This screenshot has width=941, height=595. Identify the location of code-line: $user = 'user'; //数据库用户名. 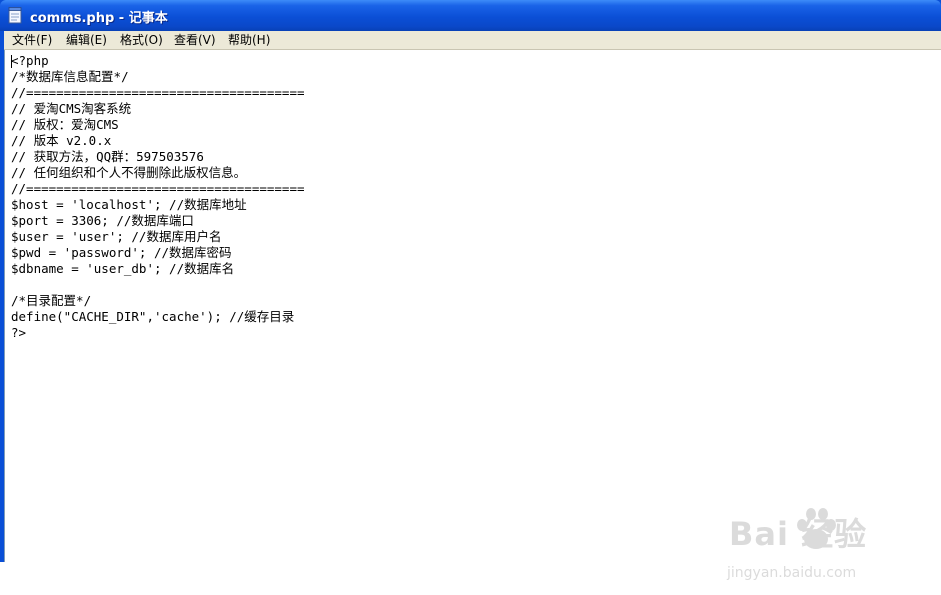
(116, 236).